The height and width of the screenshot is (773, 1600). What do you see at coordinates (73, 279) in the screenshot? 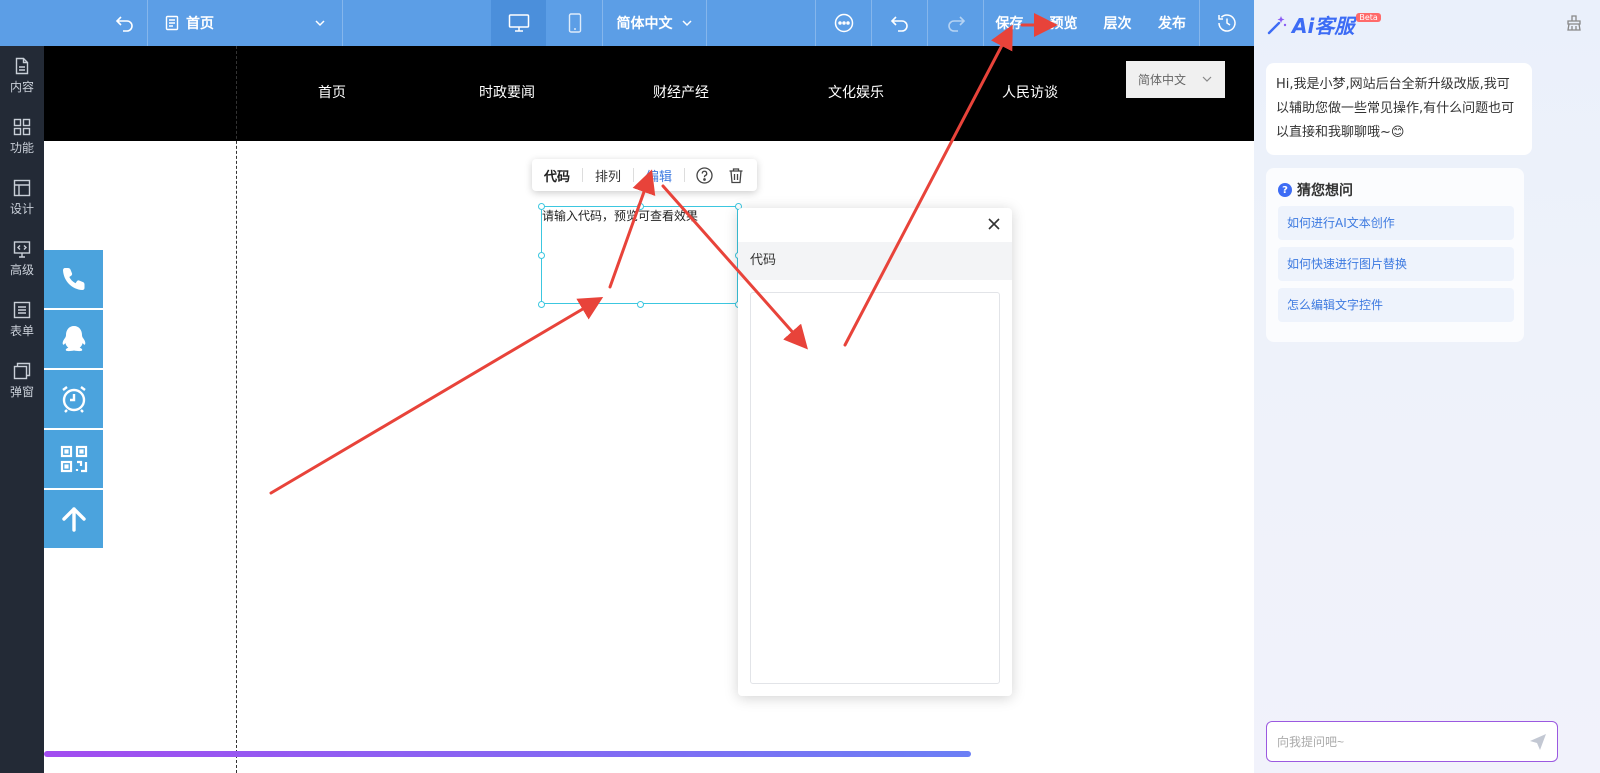
I see `float-phone-button` at bounding box center [73, 279].